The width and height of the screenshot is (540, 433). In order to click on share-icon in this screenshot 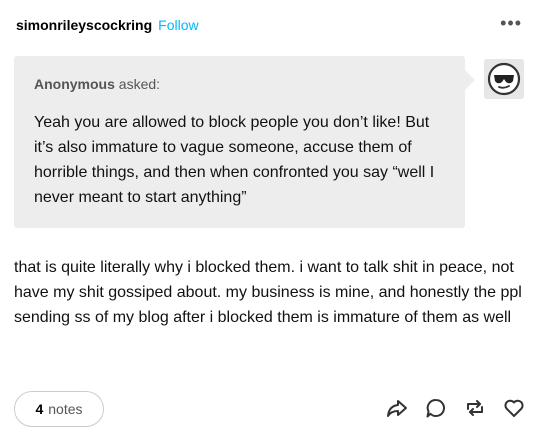, I will do `click(397, 408)`.